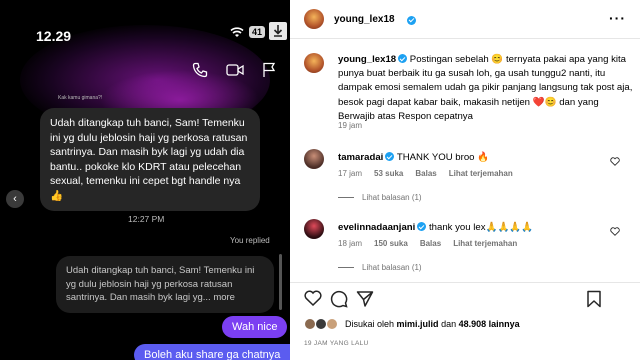  Describe the element at coordinates (391, 243) in the screenshot. I see `comment-likes: 150 suka` at that location.